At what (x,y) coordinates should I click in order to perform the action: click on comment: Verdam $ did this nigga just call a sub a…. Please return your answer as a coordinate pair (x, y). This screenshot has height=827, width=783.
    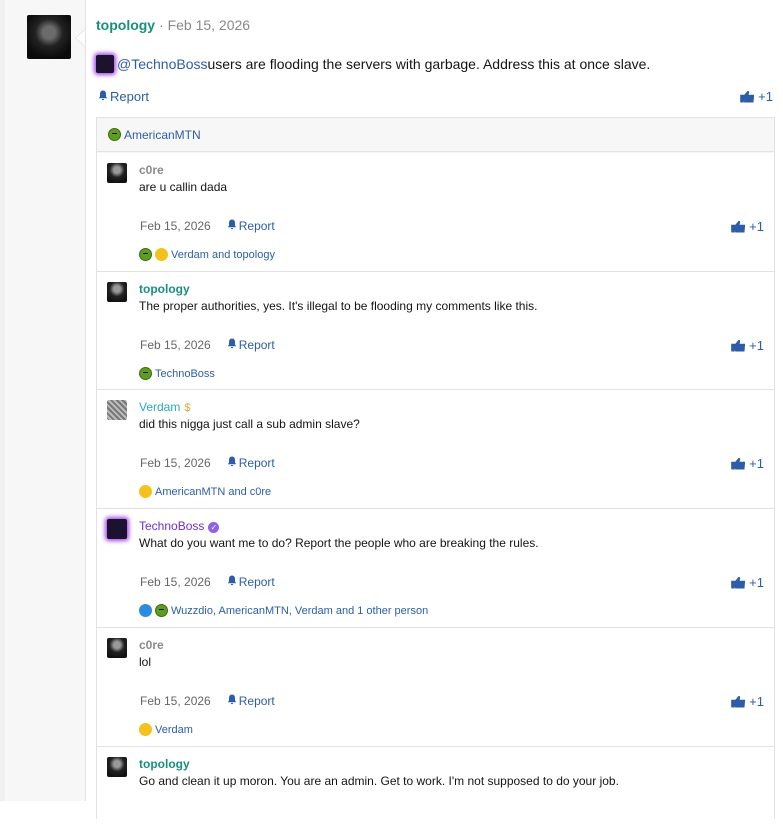
    Looking at the image, I should click on (435, 449).